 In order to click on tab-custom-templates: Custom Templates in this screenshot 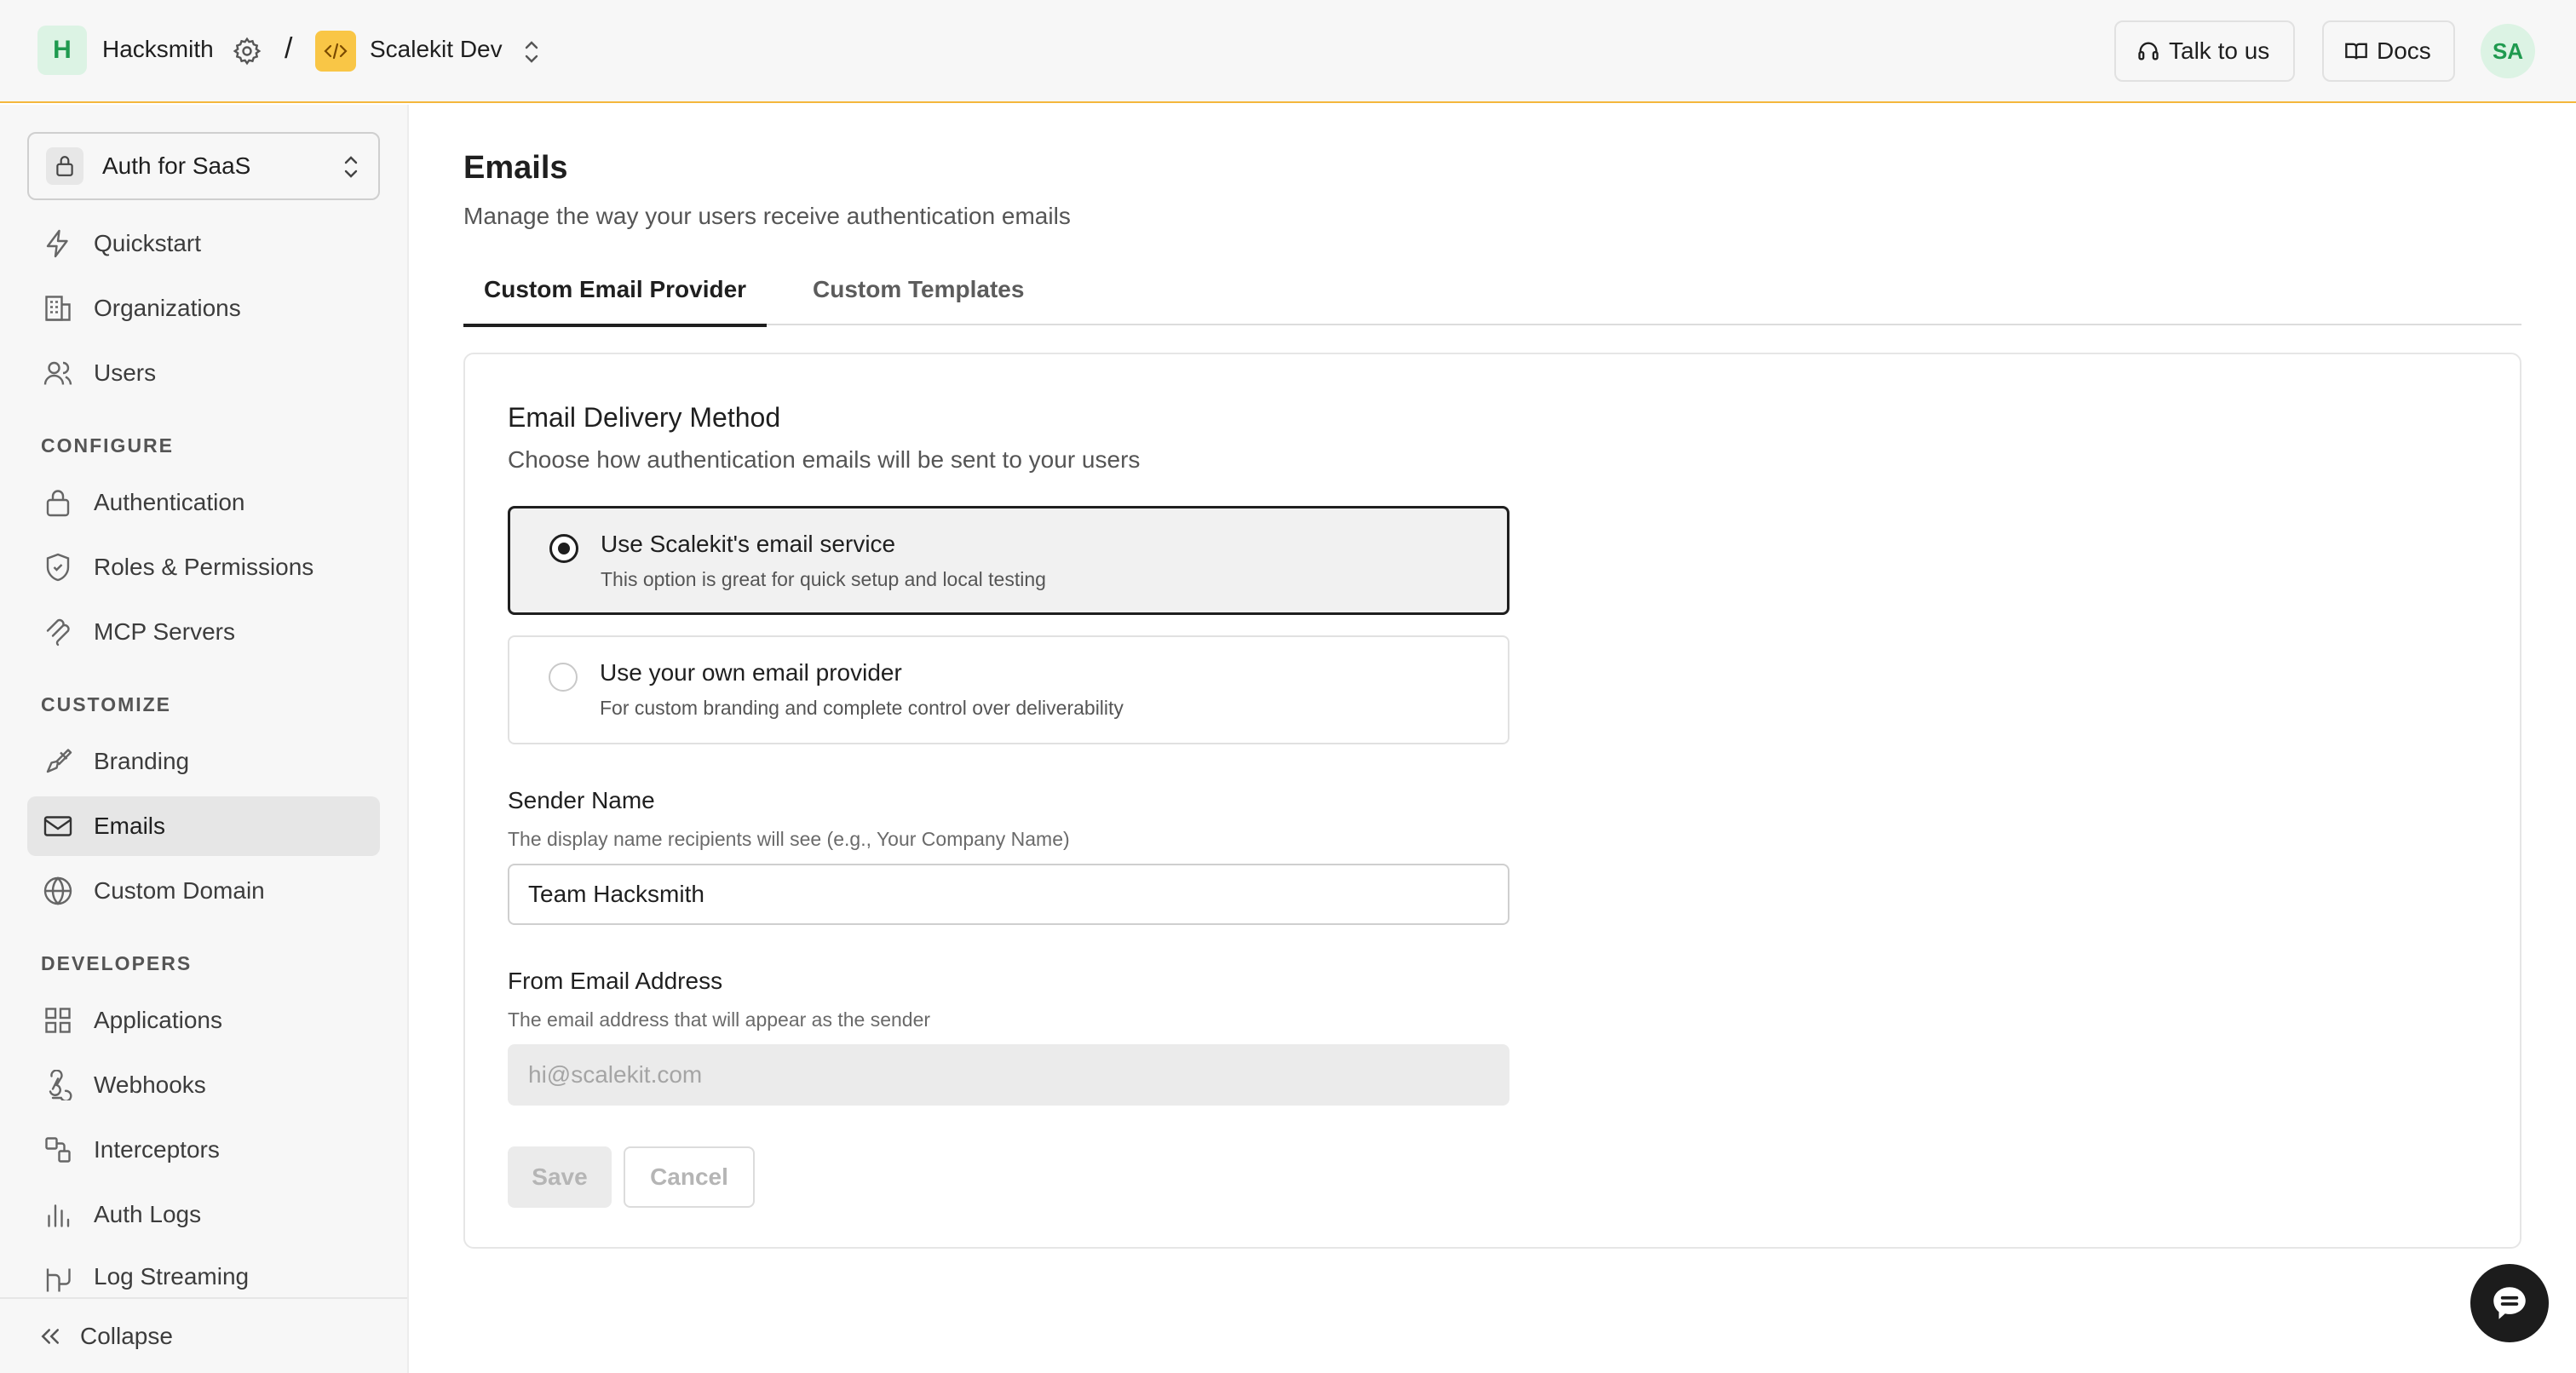, I will do `click(918, 300)`.